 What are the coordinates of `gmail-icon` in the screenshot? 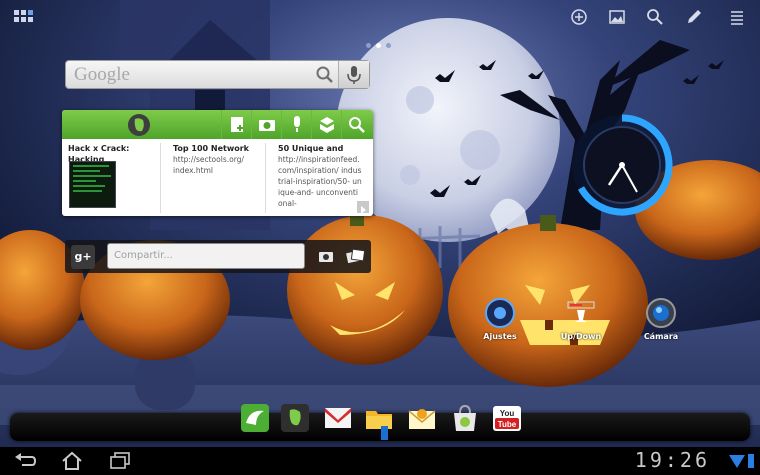 It's located at (338, 418).